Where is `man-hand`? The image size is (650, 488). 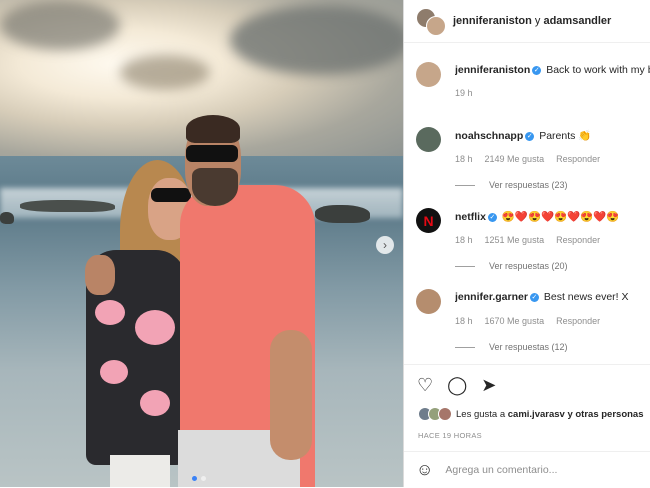
man-hand is located at coordinates (100, 275).